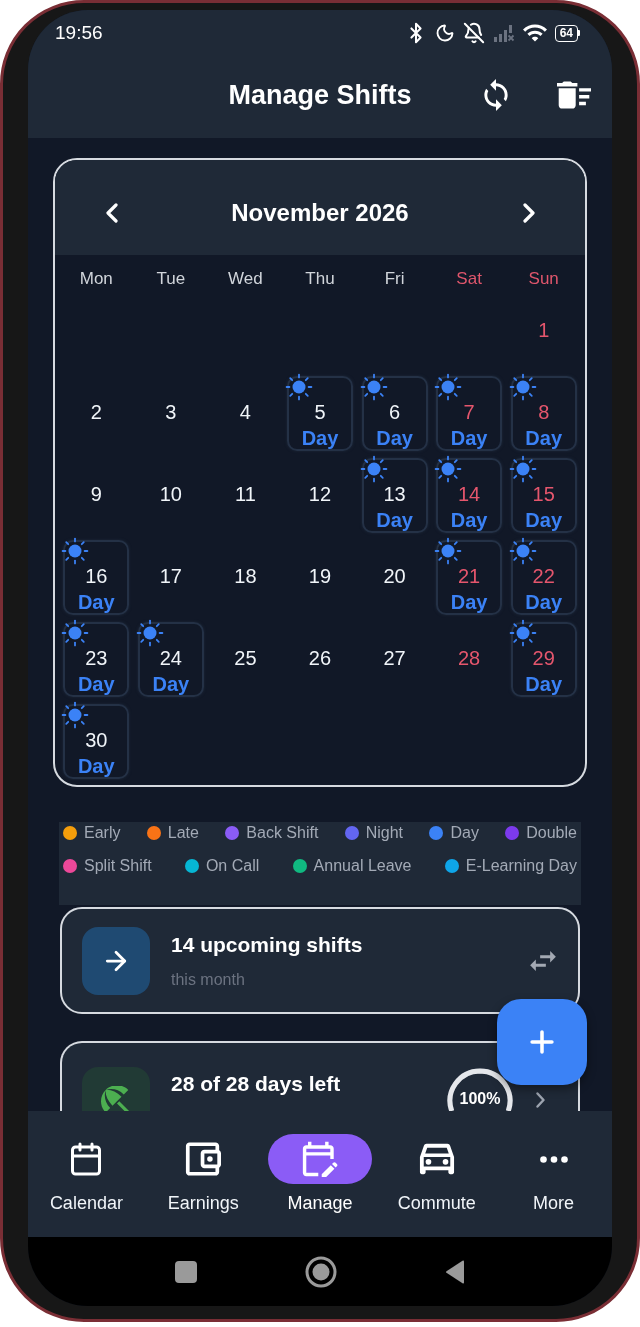  I want to click on shift-cell: 29 Day, so click(543, 659).